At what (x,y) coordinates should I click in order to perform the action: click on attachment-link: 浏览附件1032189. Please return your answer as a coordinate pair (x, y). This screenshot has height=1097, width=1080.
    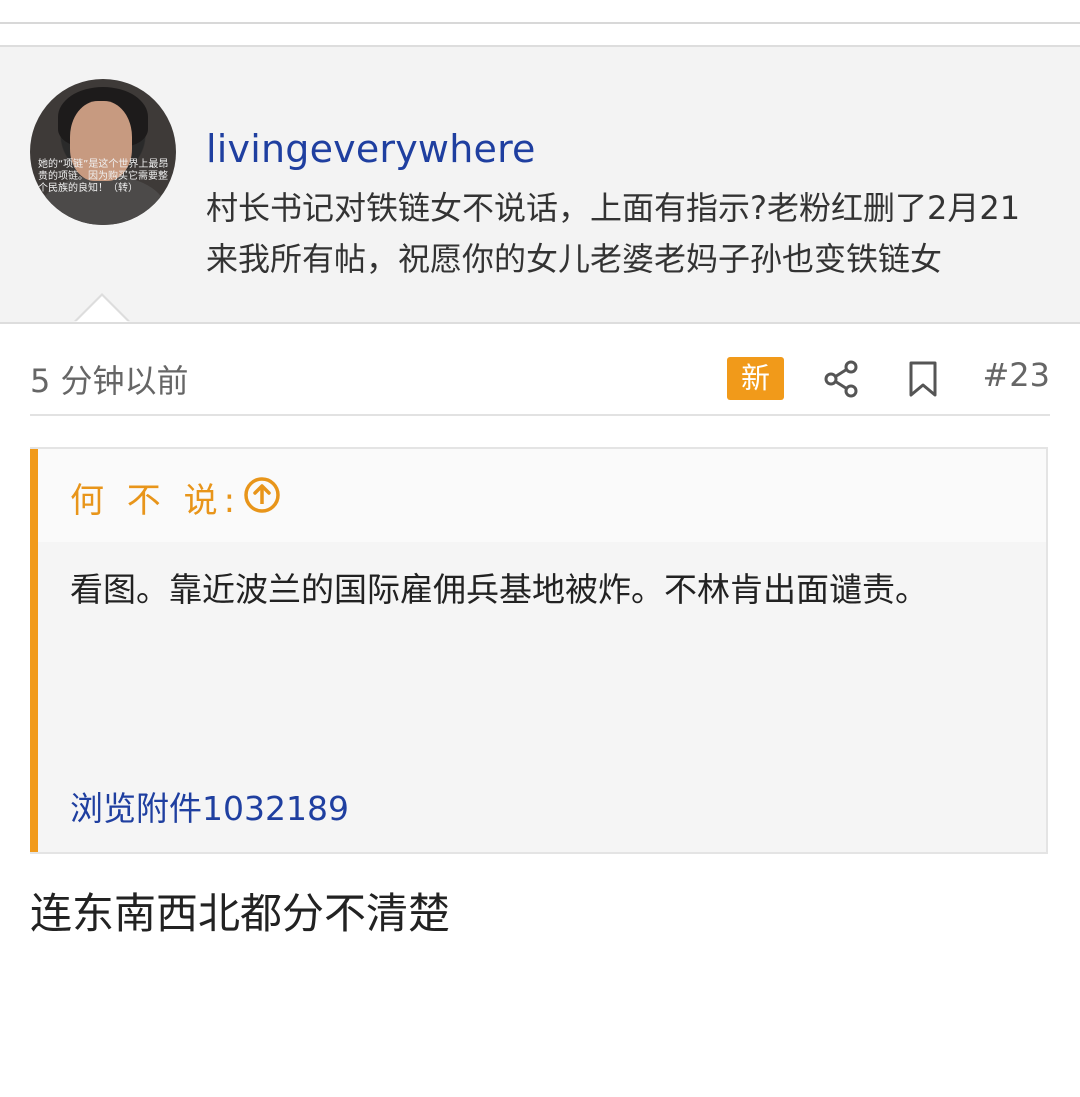
    Looking at the image, I should click on (209, 806).